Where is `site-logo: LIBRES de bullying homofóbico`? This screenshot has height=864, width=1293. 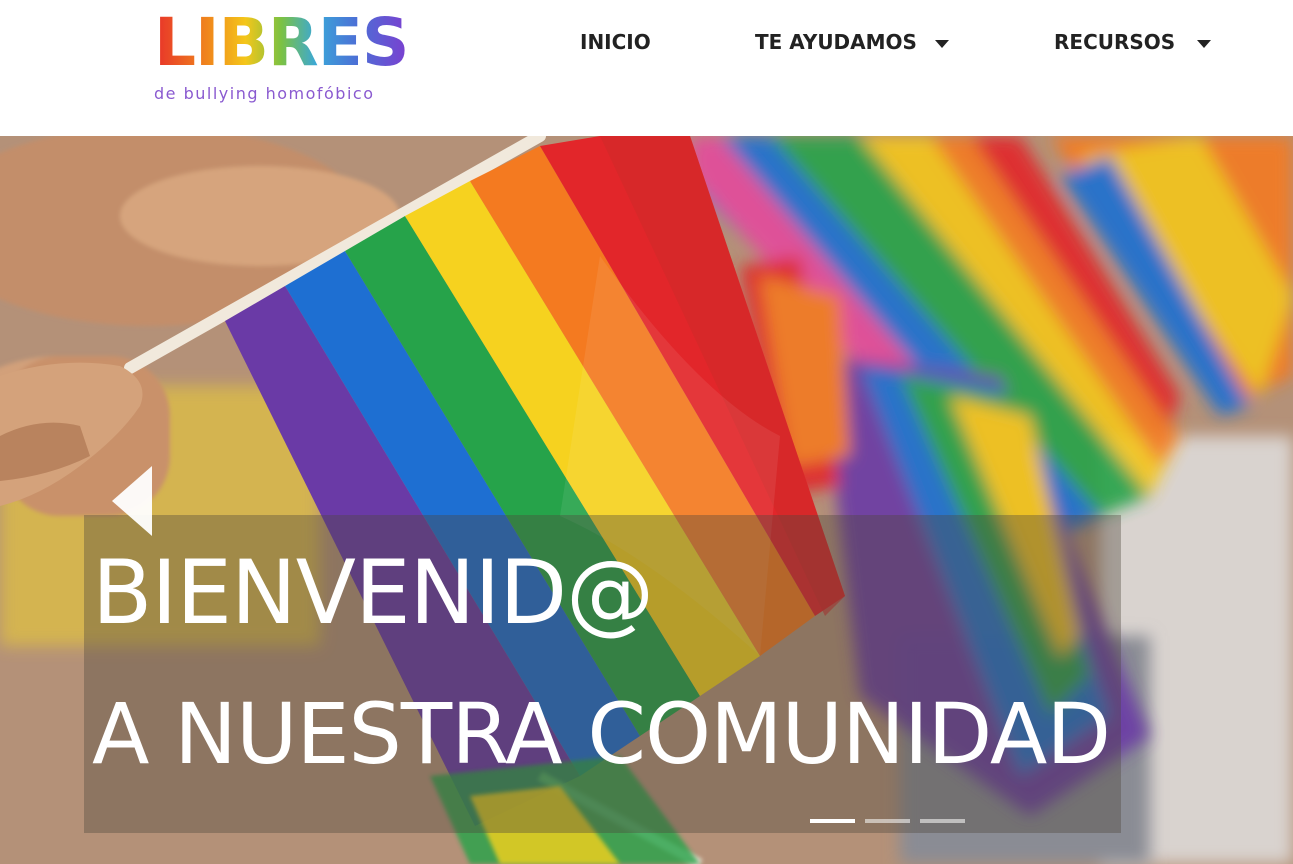
site-logo: LIBRES de bullying homofóbico is located at coordinates (285, 58).